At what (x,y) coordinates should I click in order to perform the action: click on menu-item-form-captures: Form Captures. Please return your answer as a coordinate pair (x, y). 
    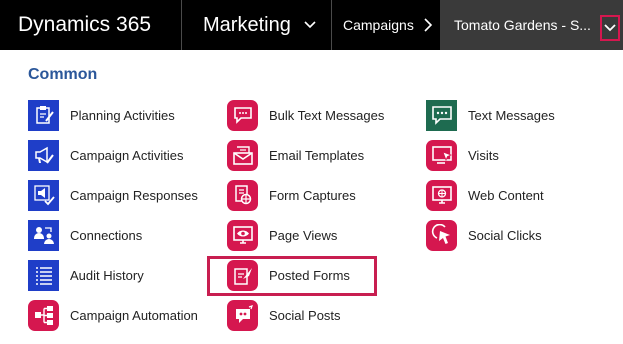
    Looking at the image, I should click on (291, 195).